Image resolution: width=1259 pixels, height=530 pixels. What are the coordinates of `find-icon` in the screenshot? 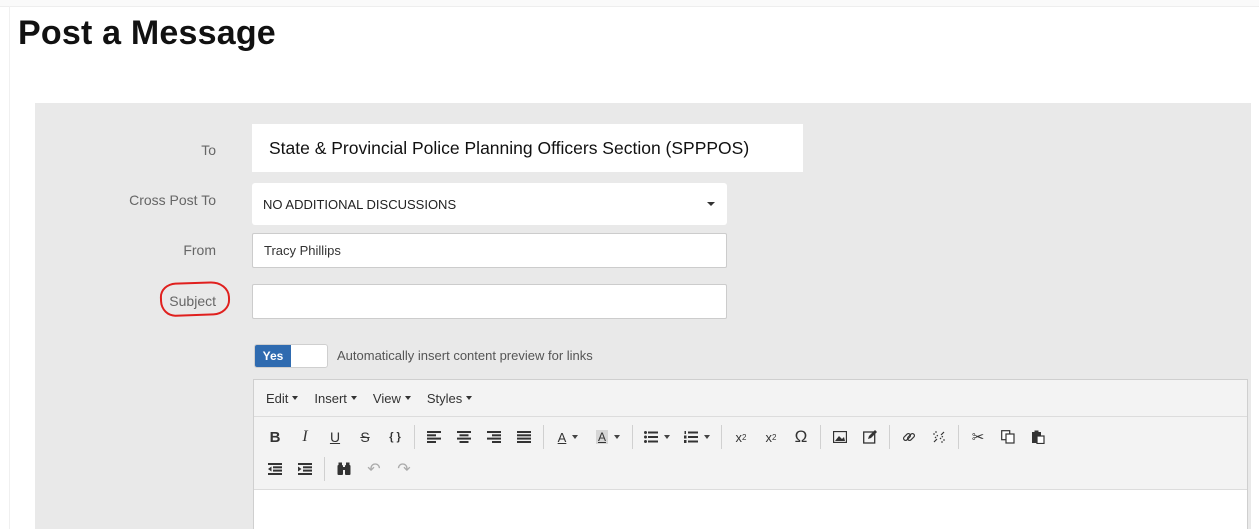 It's located at (344, 469).